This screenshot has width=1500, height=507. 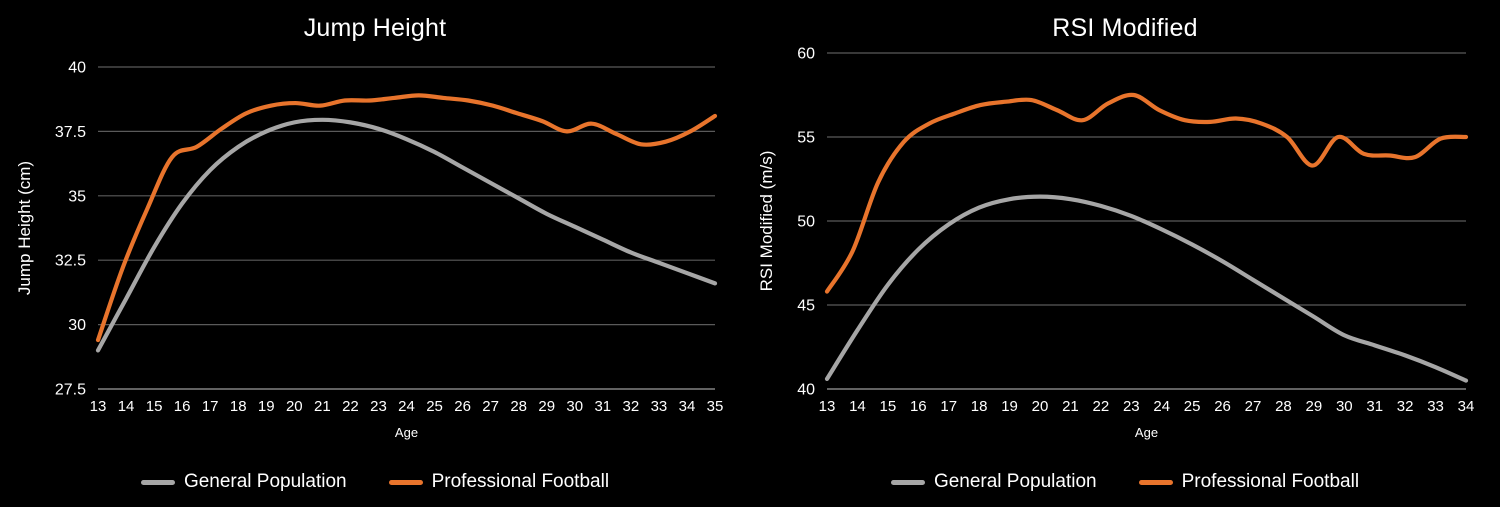 What do you see at coordinates (806, 138) in the screenshot?
I see `y-tick-label: 55` at bounding box center [806, 138].